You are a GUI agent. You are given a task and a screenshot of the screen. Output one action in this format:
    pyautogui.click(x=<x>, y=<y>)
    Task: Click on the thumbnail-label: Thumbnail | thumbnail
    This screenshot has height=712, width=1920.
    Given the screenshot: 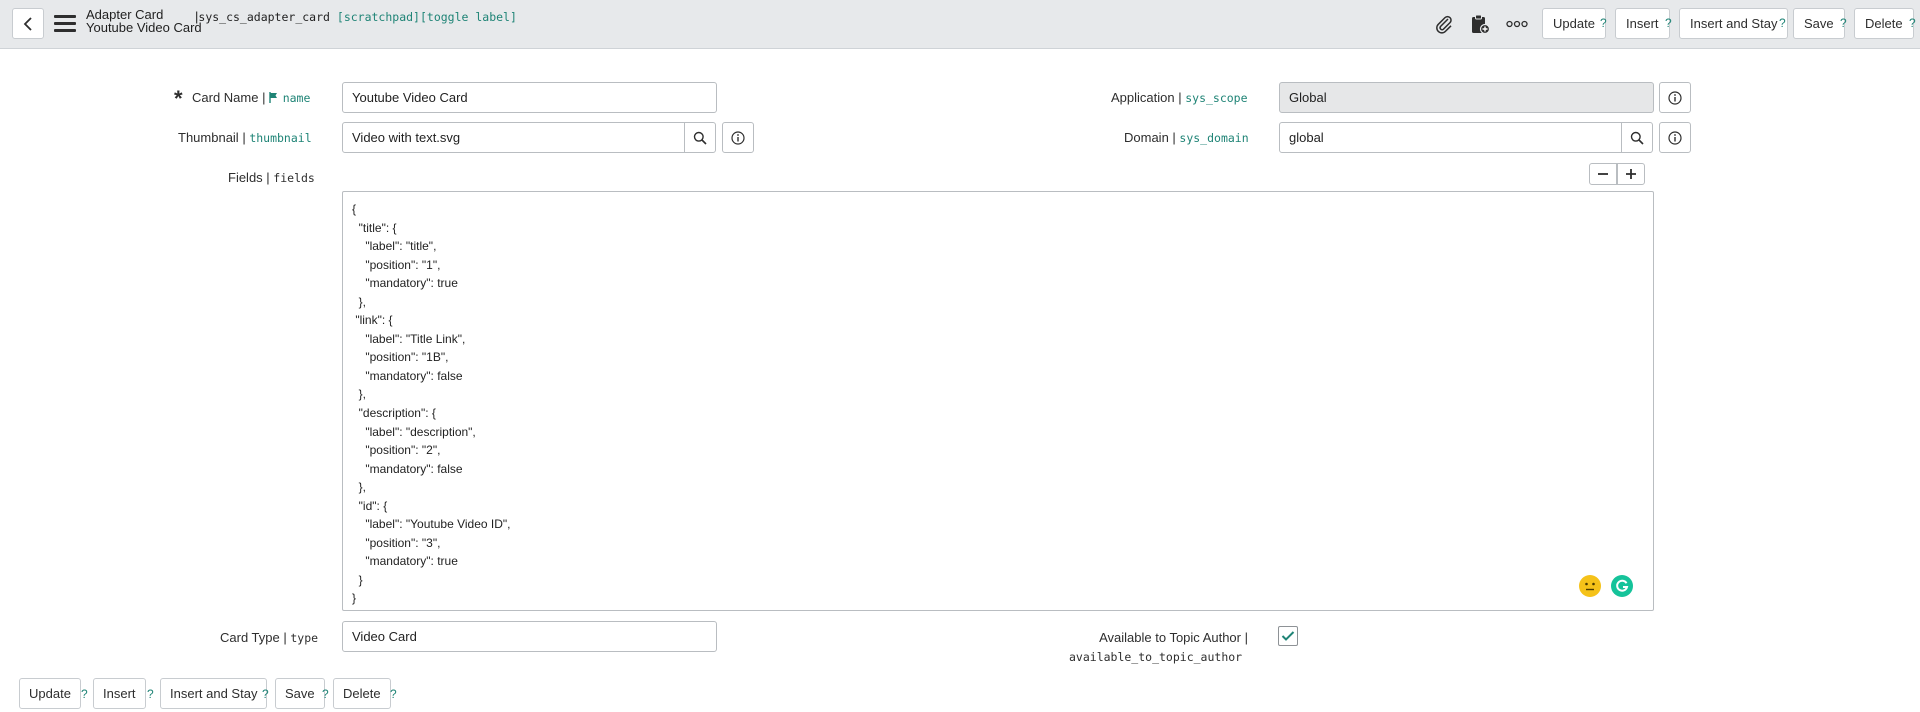 What is the action you would take?
    pyautogui.click(x=245, y=137)
    